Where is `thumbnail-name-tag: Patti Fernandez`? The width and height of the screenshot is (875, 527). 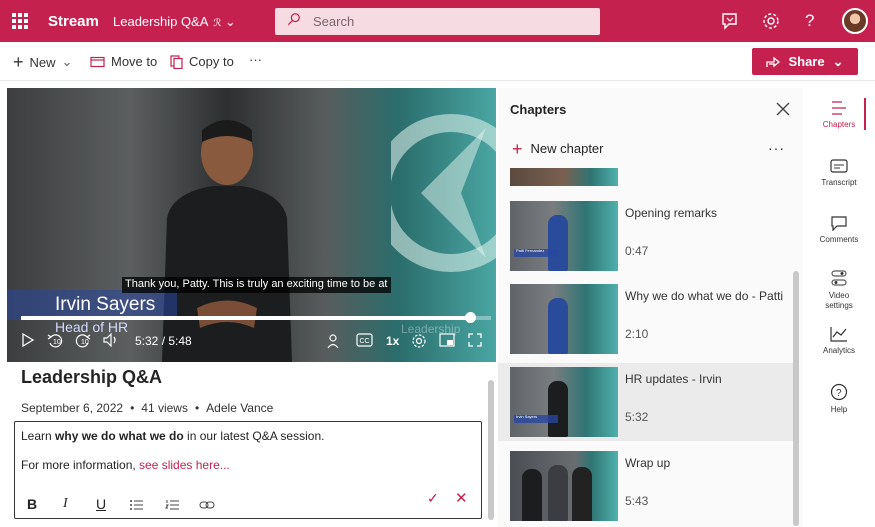
thumbnail-name-tag: Patti Fernandez is located at coordinates (536, 252).